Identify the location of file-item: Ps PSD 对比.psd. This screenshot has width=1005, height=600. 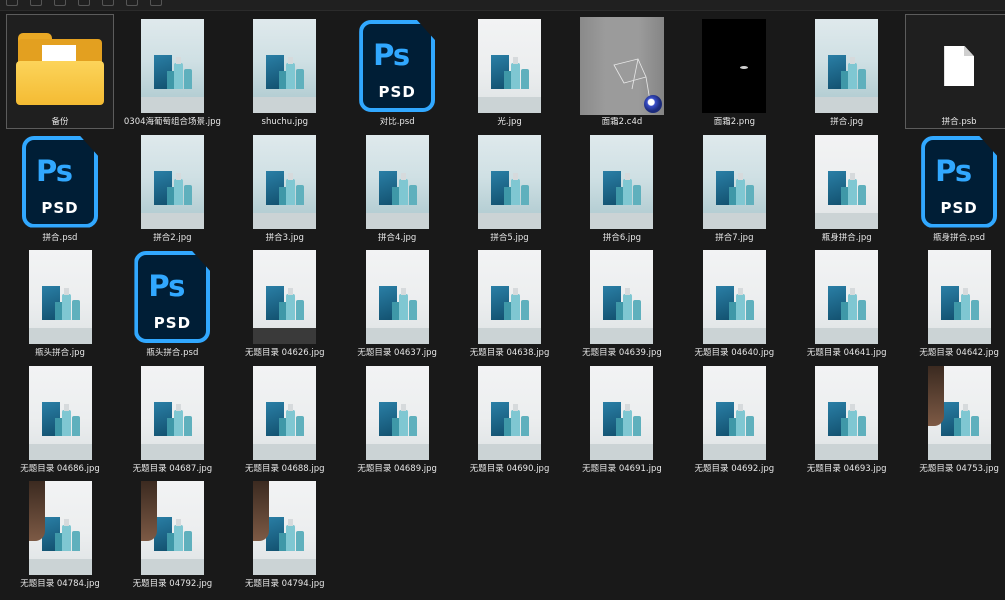
(397, 71).